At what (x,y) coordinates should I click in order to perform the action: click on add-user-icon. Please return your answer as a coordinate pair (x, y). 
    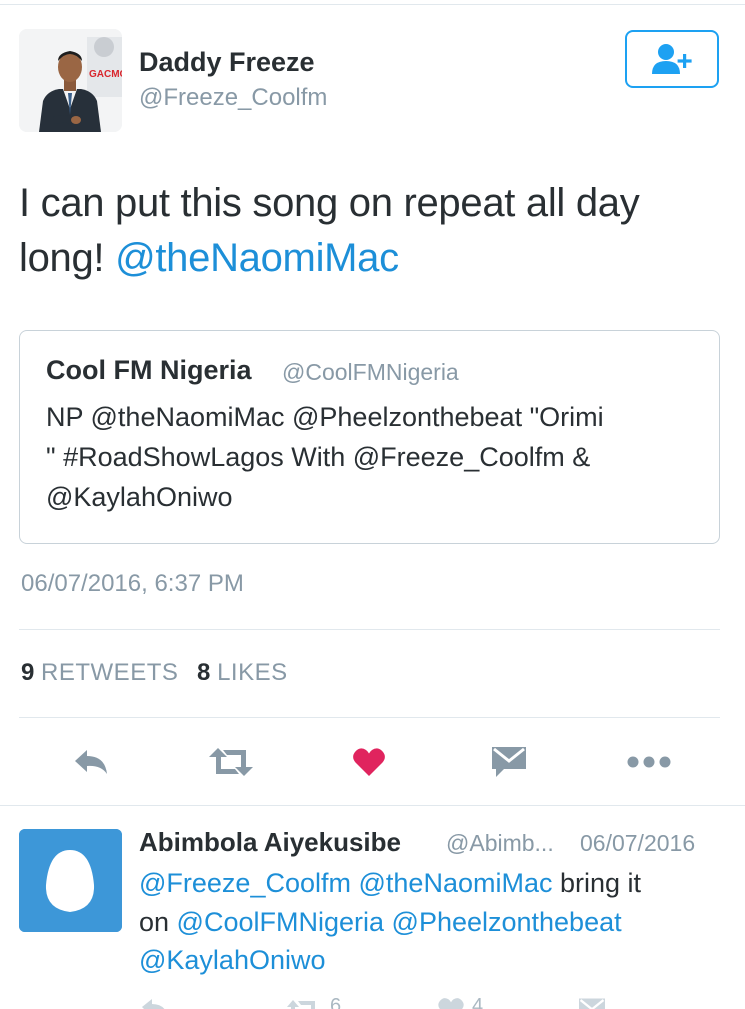
    Looking at the image, I should click on (672, 59).